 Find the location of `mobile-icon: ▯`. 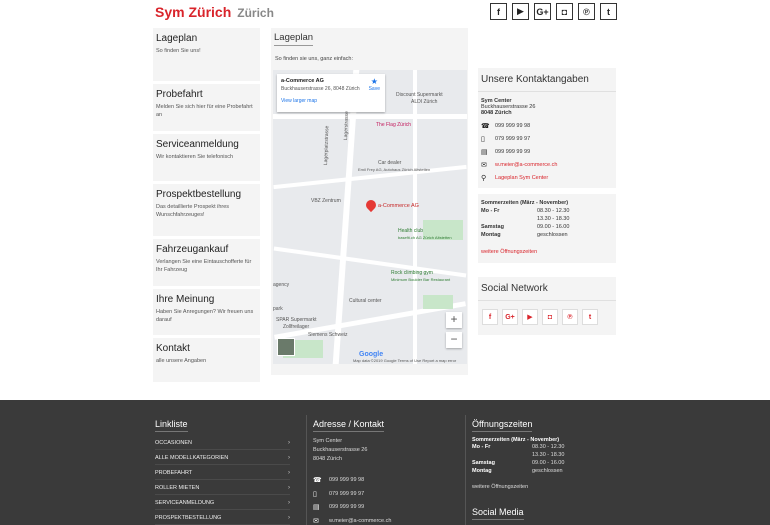

mobile-icon: ▯ is located at coordinates (483, 139).